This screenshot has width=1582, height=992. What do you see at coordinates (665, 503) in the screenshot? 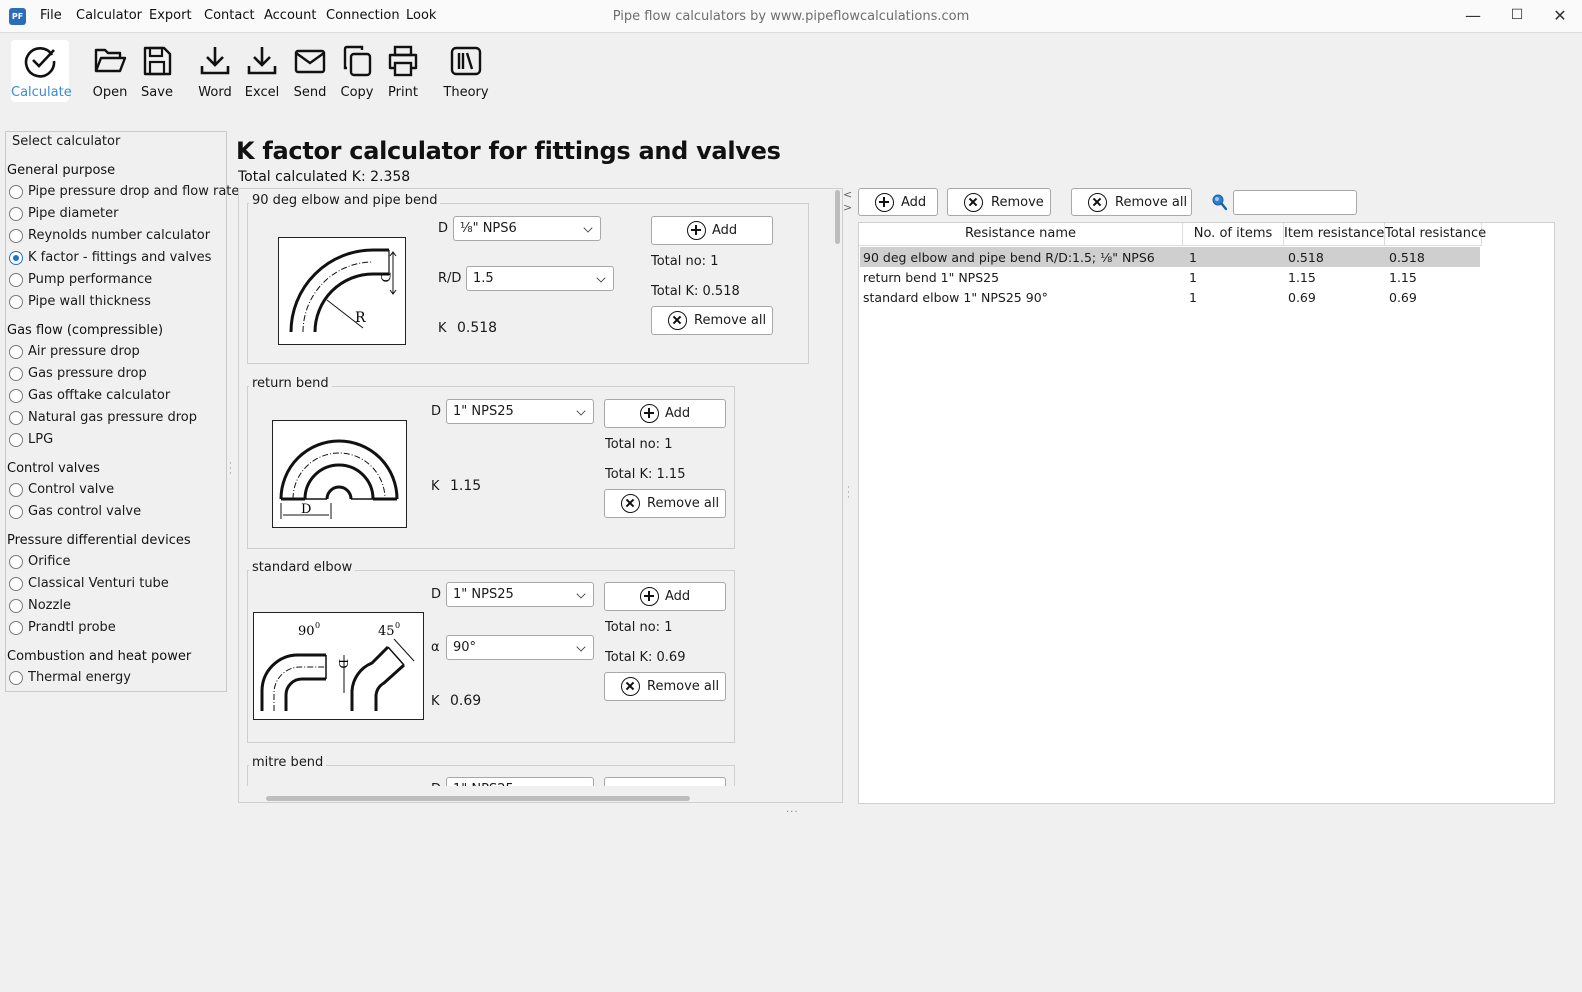
I see `return-bend-remove-all-button: Remove all` at bounding box center [665, 503].